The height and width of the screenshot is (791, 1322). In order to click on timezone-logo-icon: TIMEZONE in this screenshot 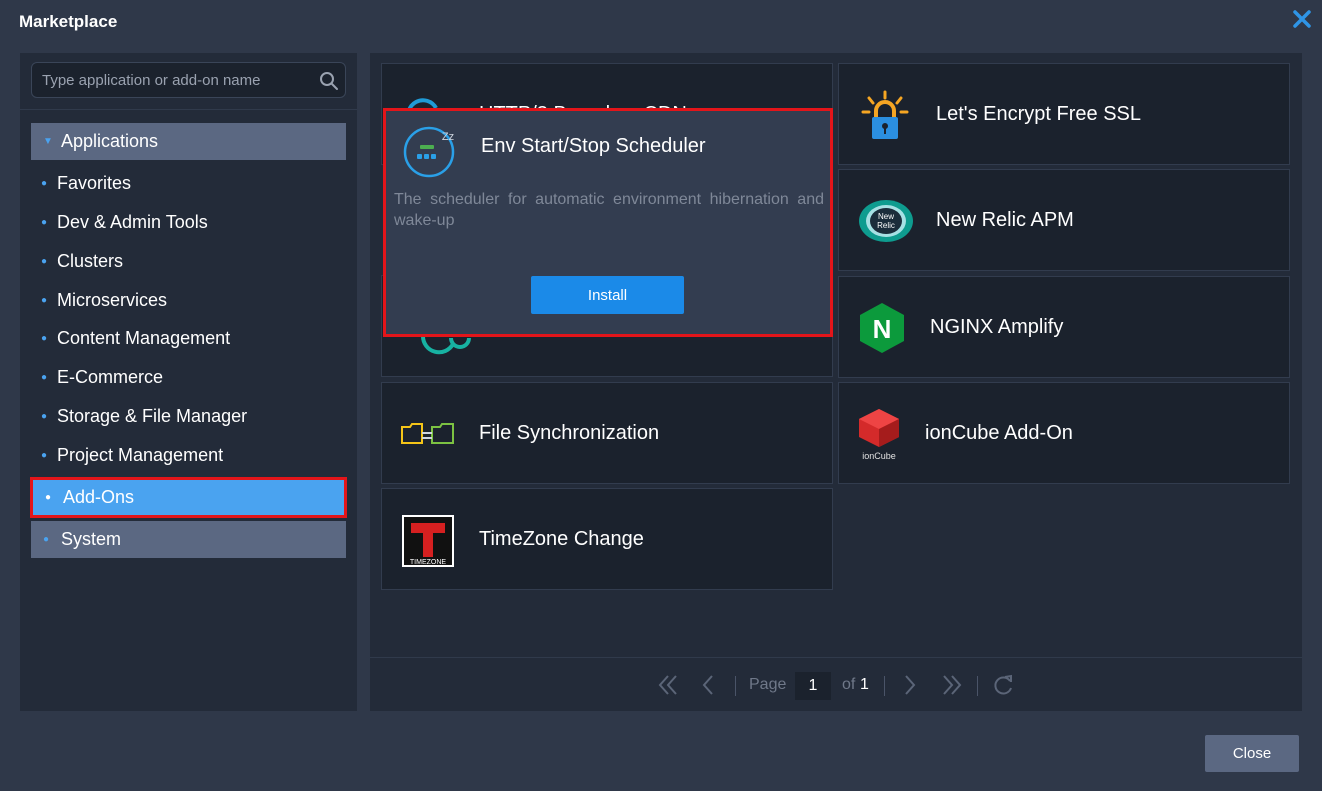, I will do `click(428, 541)`.